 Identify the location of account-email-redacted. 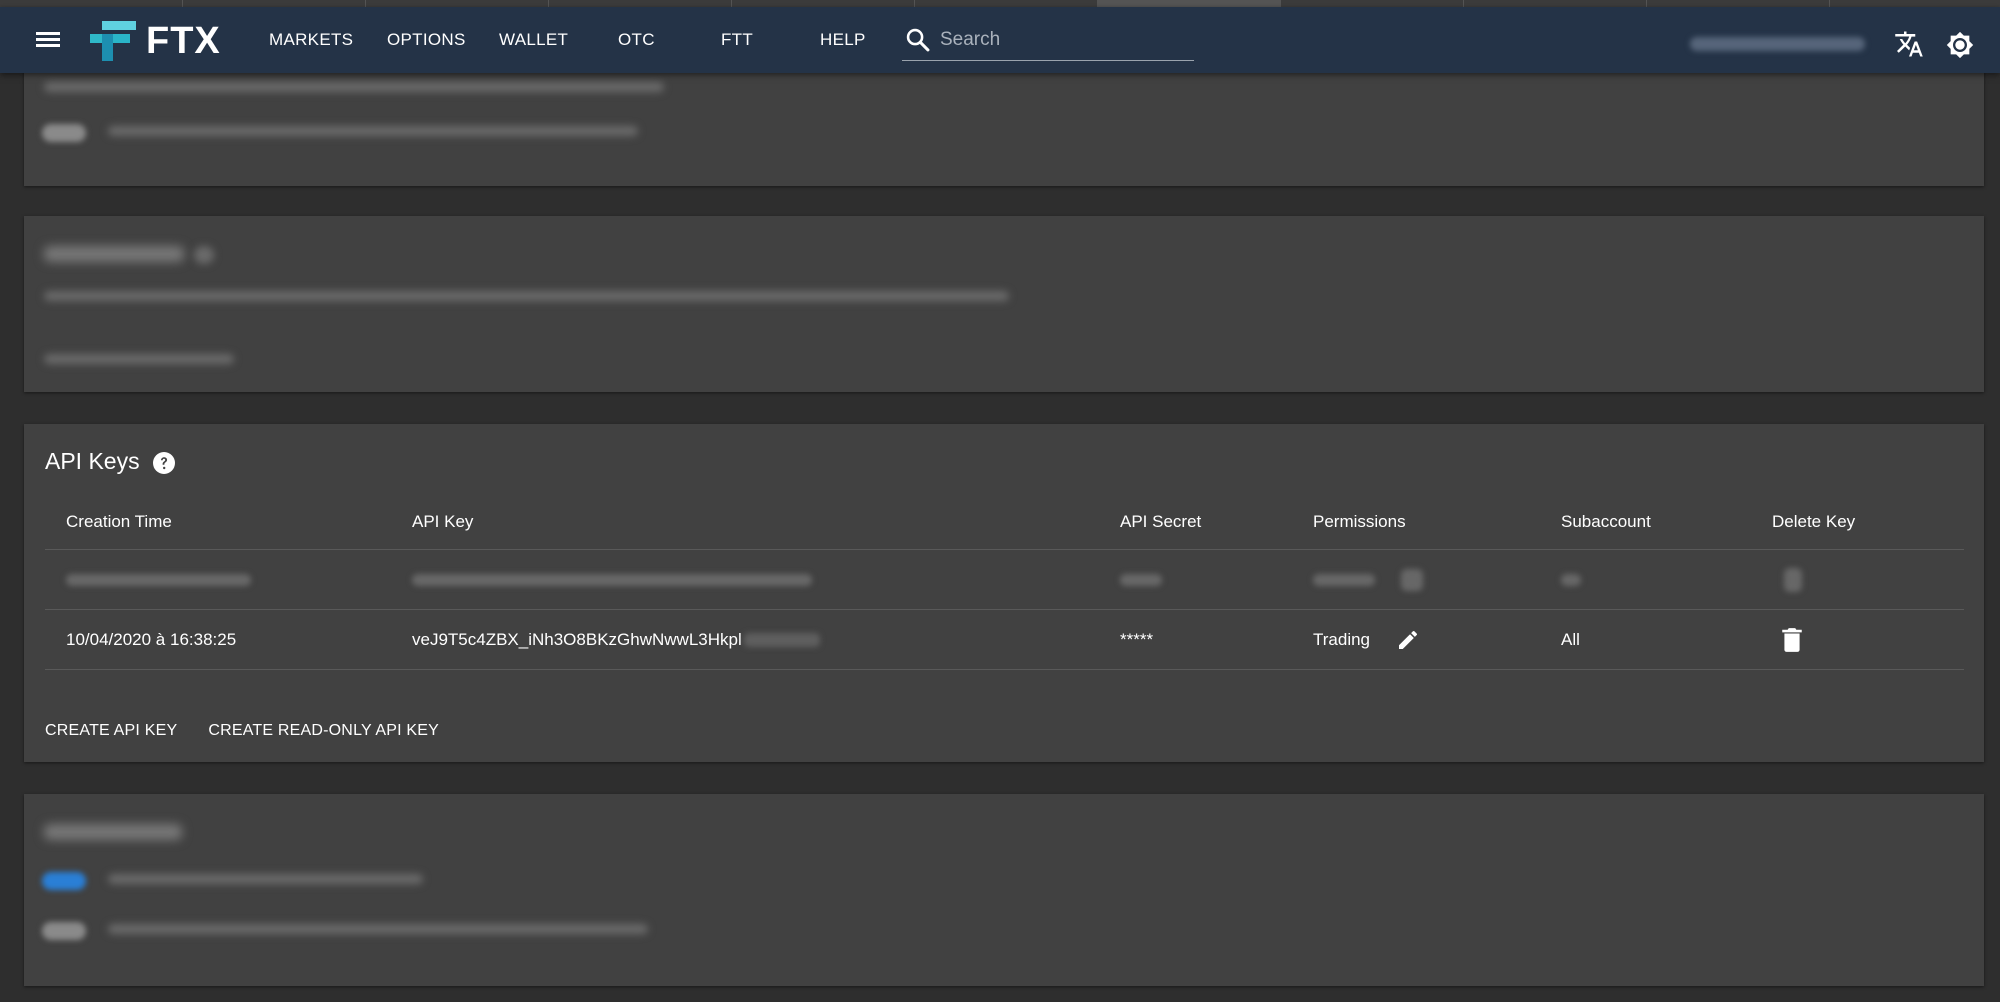
(1777, 44).